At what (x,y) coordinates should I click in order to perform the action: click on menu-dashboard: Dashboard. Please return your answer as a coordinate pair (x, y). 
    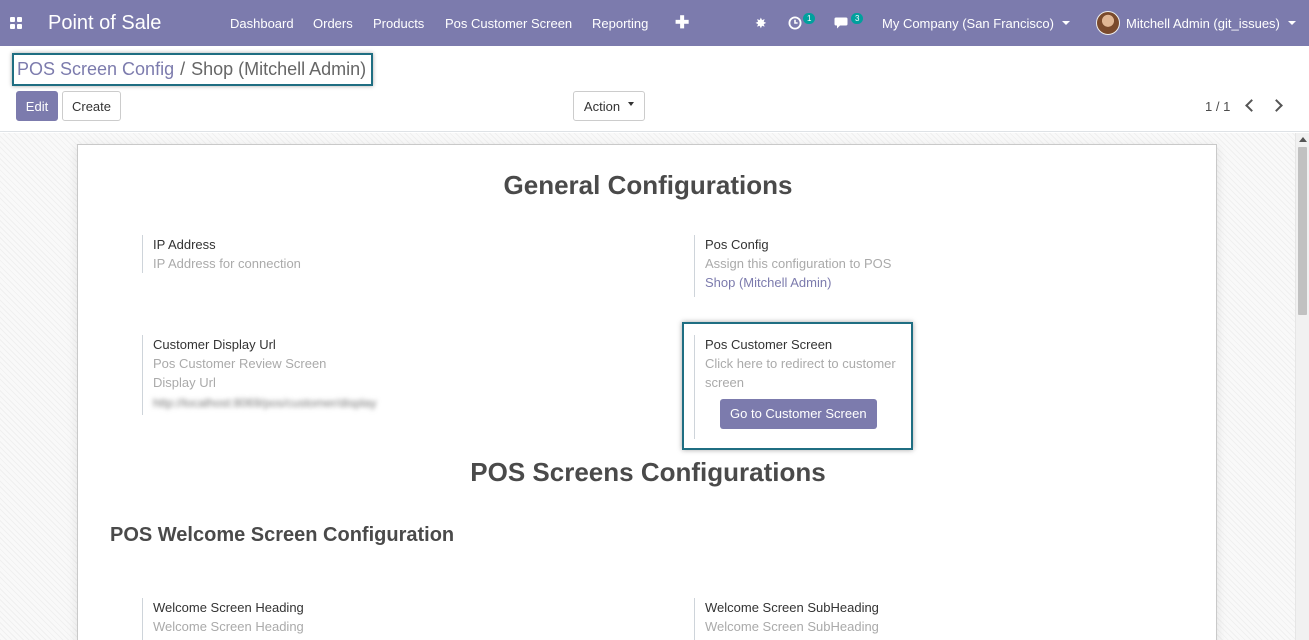
    Looking at the image, I should click on (262, 23).